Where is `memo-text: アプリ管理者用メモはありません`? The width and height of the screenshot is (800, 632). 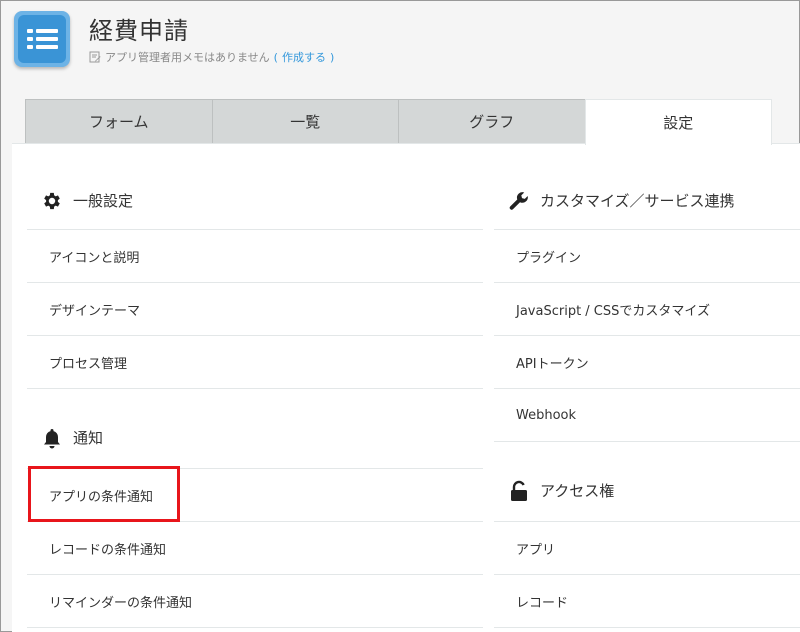
memo-text: アプリ管理者用メモはありません is located at coordinates (187, 57).